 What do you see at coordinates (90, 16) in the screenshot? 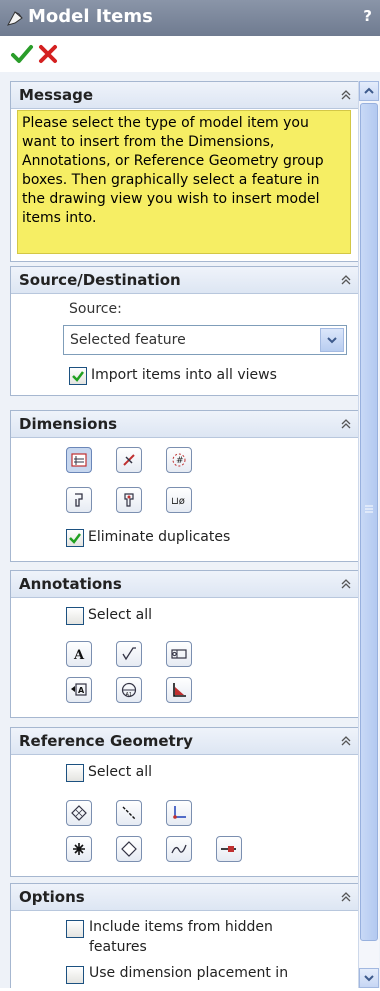
I see `window-title: Model Items` at bounding box center [90, 16].